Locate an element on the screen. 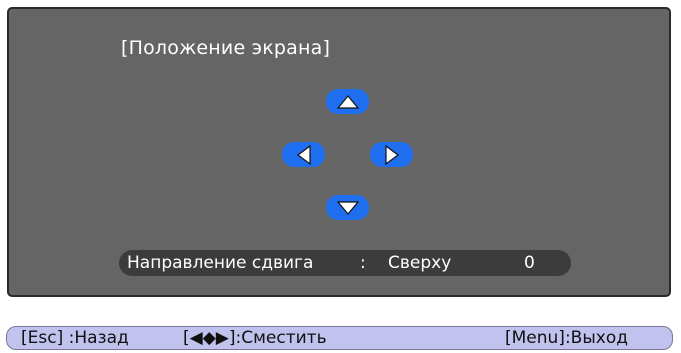  panel-title: [Положение экрана] is located at coordinates (226, 48).